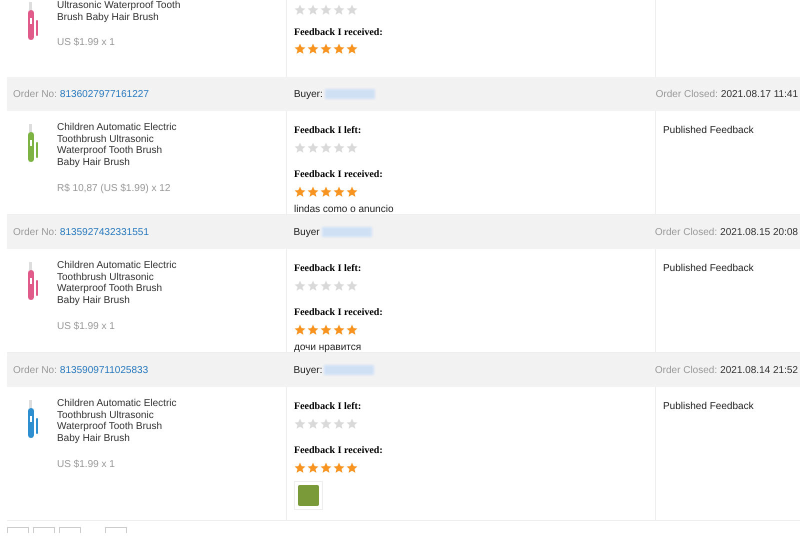 The width and height of the screenshot is (800, 536). Describe the element at coordinates (759, 371) in the screenshot. I see `closed-date: 2021.08.14 21:52` at that location.